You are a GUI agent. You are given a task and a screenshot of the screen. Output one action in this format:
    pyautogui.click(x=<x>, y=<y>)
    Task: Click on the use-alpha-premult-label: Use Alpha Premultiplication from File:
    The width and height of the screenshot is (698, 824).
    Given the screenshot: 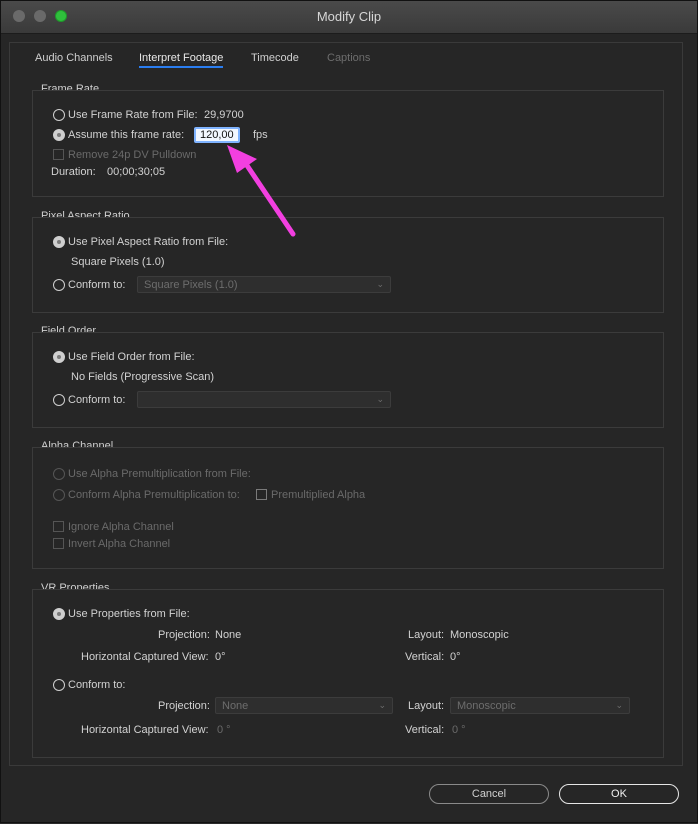 What is the action you would take?
    pyautogui.click(x=159, y=474)
    